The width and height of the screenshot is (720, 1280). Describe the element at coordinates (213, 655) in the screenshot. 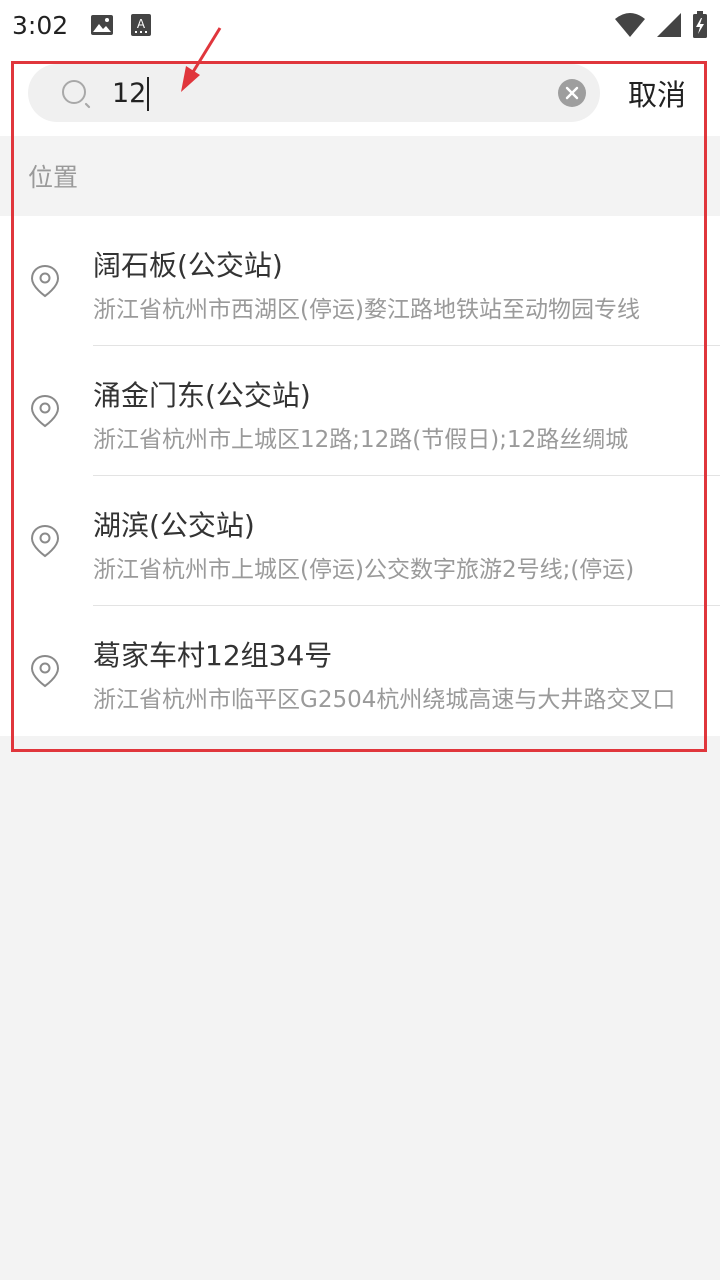

I see `item-title: 葛家车村12组34号` at that location.